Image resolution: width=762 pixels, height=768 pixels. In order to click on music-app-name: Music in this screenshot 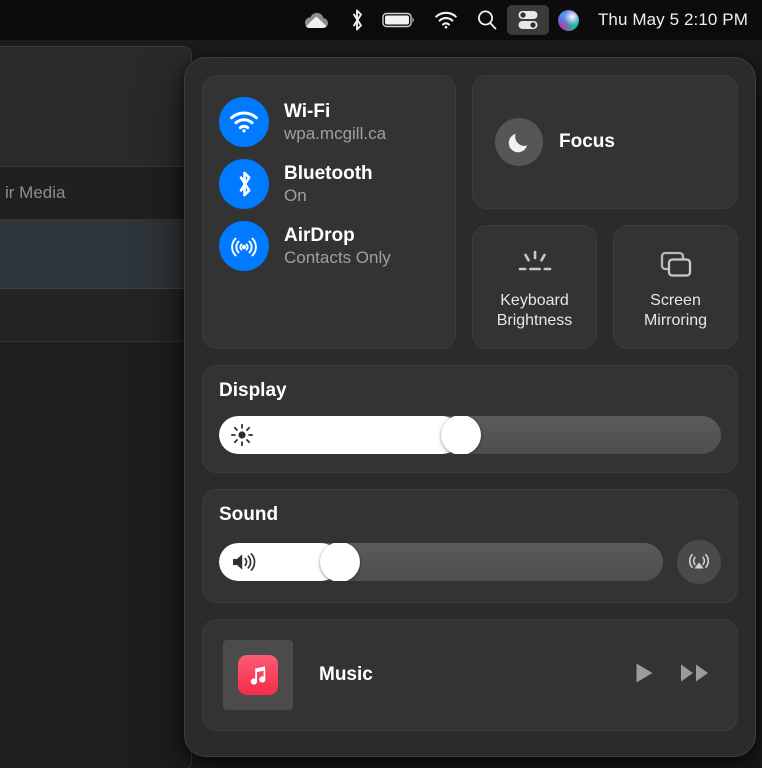, I will do `click(346, 674)`.